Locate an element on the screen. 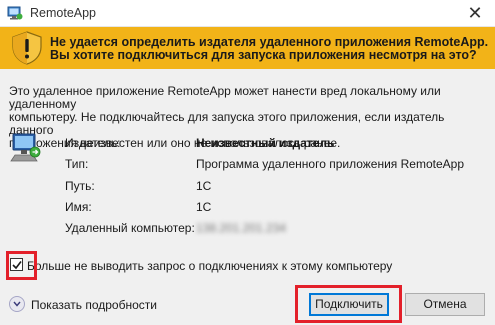 The height and width of the screenshot is (325, 495). remote-computer-label: Удаленный компьютер: is located at coordinates (130, 228).